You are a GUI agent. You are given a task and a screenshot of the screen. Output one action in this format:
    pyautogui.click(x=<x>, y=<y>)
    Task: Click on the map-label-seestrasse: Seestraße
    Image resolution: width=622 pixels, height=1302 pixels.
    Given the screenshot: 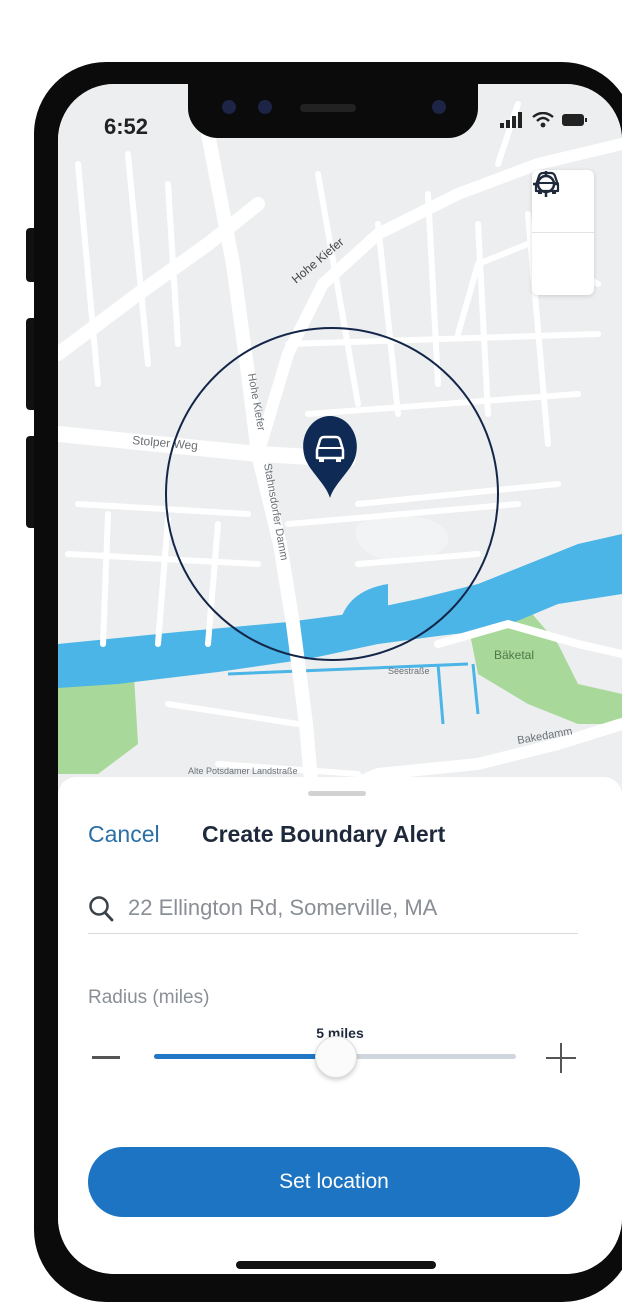 What is the action you would take?
    pyautogui.click(x=409, y=671)
    